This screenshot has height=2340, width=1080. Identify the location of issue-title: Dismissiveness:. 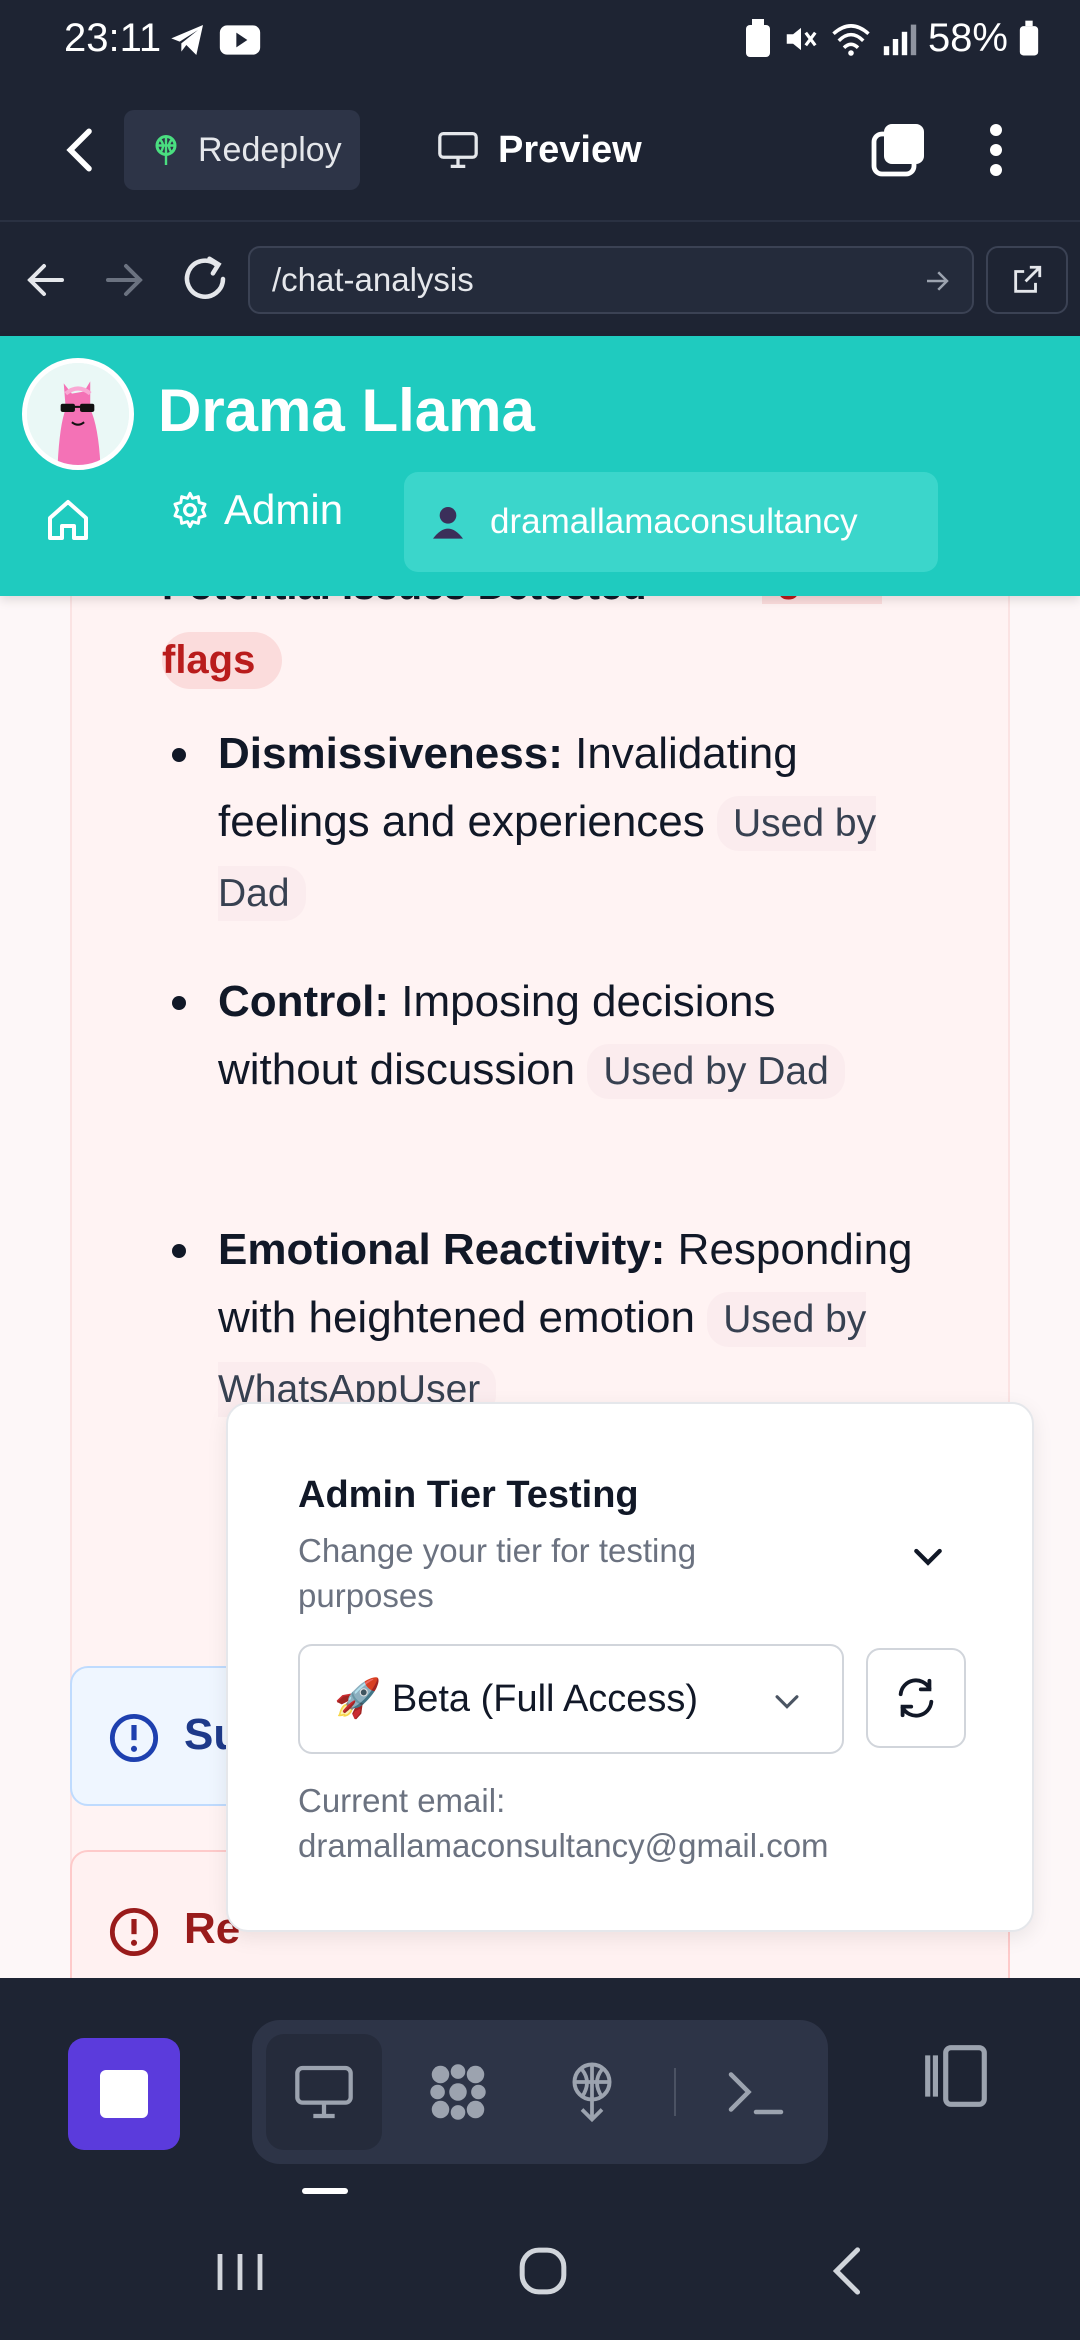
(390, 753).